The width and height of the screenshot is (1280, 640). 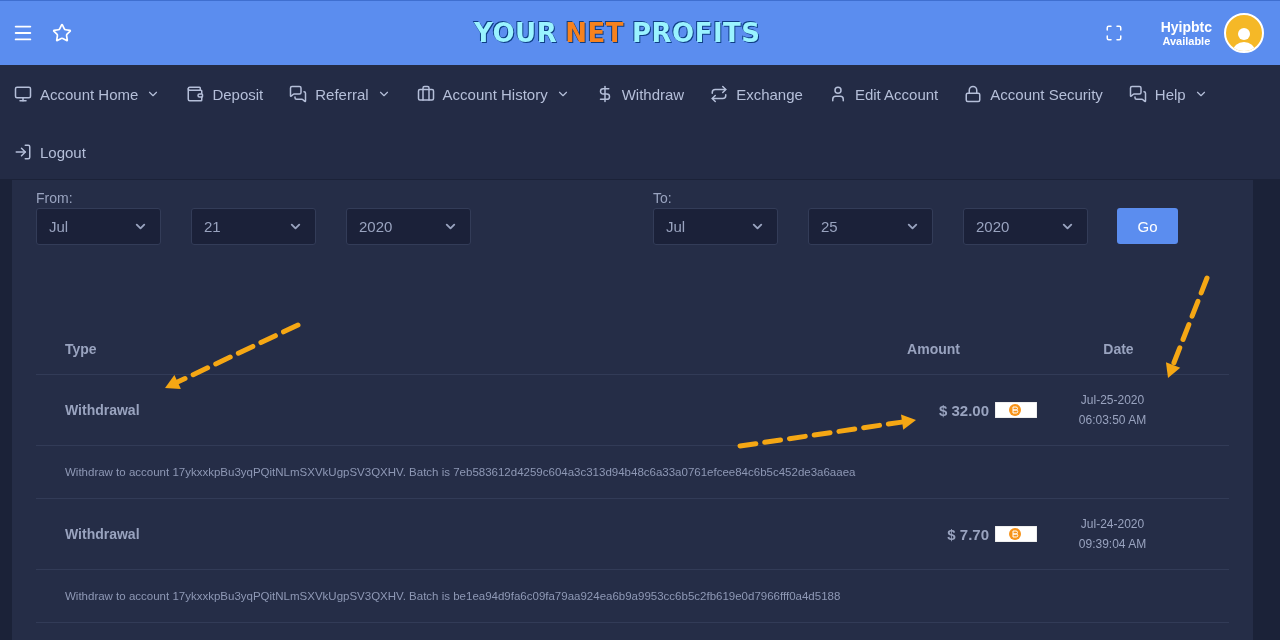 I want to click on nav-link: Referral, so click(x=340, y=94).